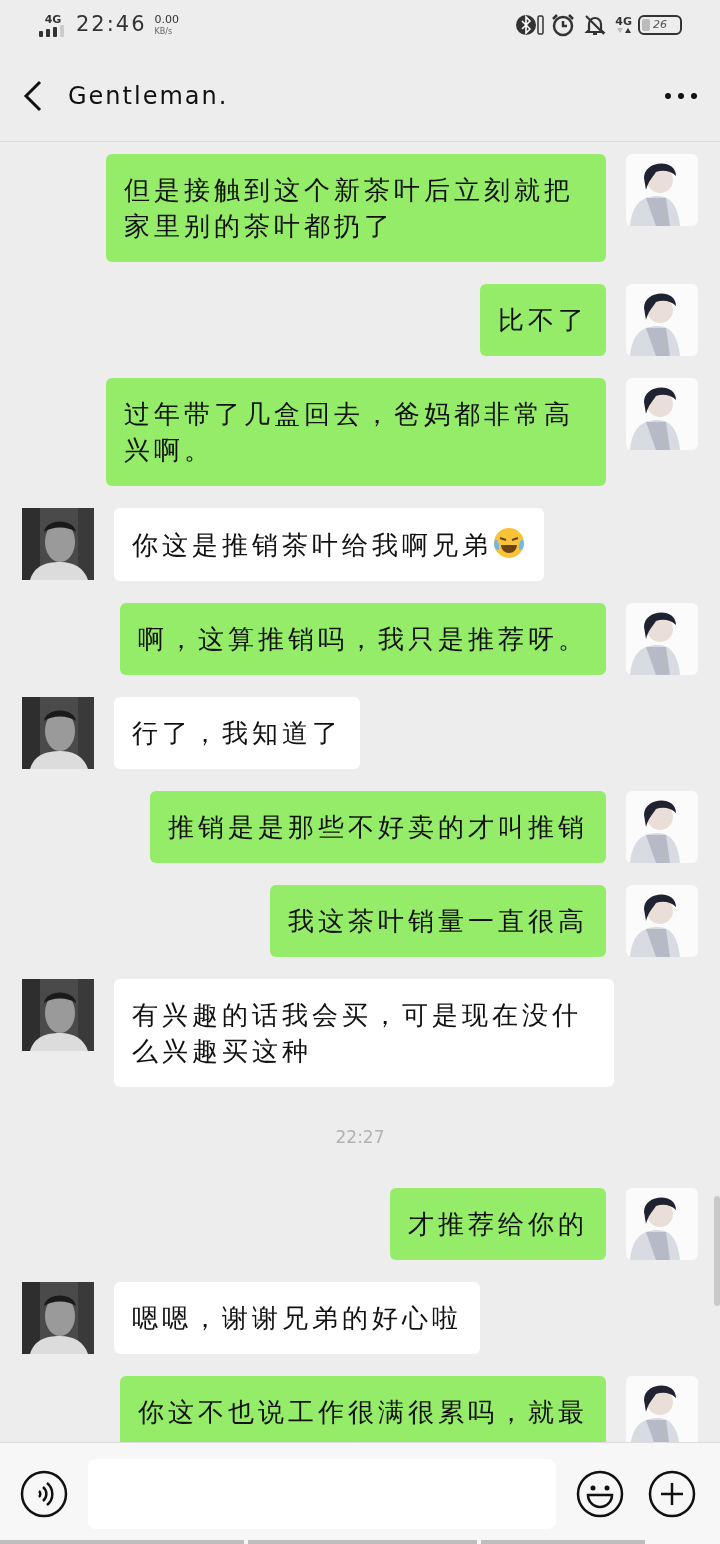  Describe the element at coordinates (356, 432) in the screenshot. I see `message-bubble: 过年带了几盒回去，爸妈都非常高兴啊。` at that location.